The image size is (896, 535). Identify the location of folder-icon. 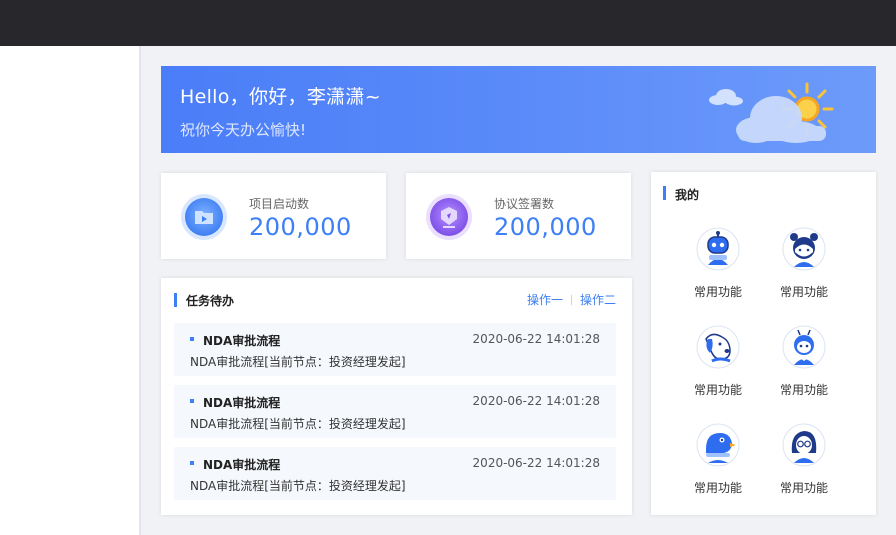
(204, 217).